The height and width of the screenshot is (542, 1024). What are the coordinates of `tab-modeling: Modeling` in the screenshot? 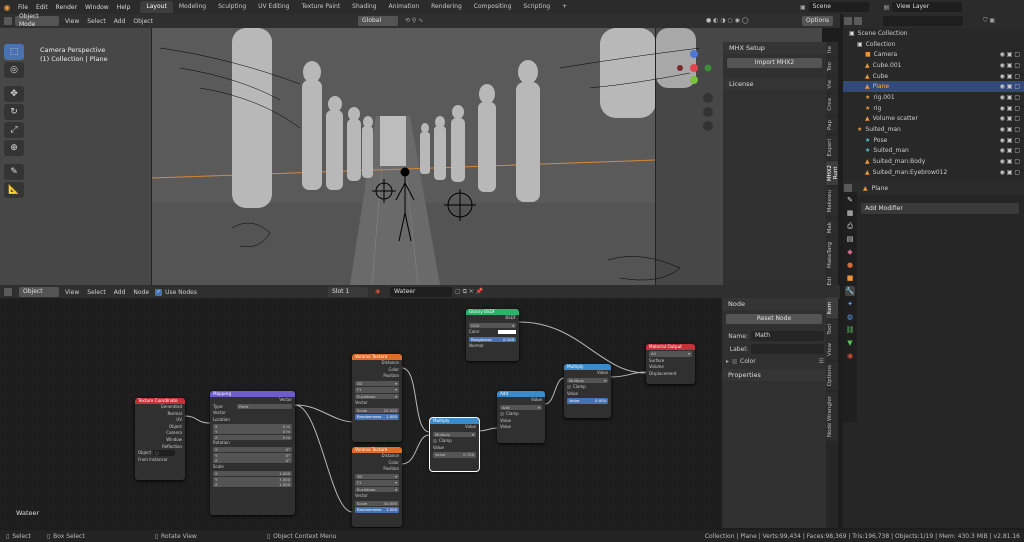 It's located at (192, 7).